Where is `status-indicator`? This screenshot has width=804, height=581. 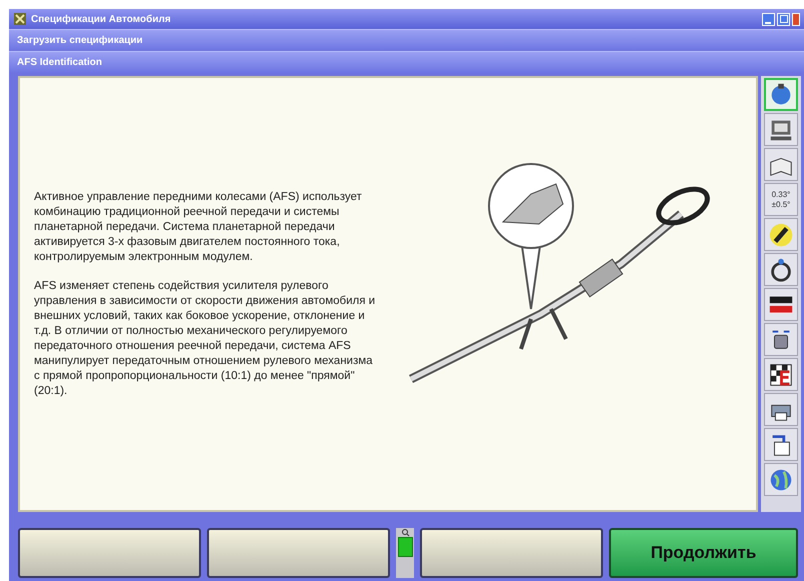
status-indicator is located at coordinates (405, 547).